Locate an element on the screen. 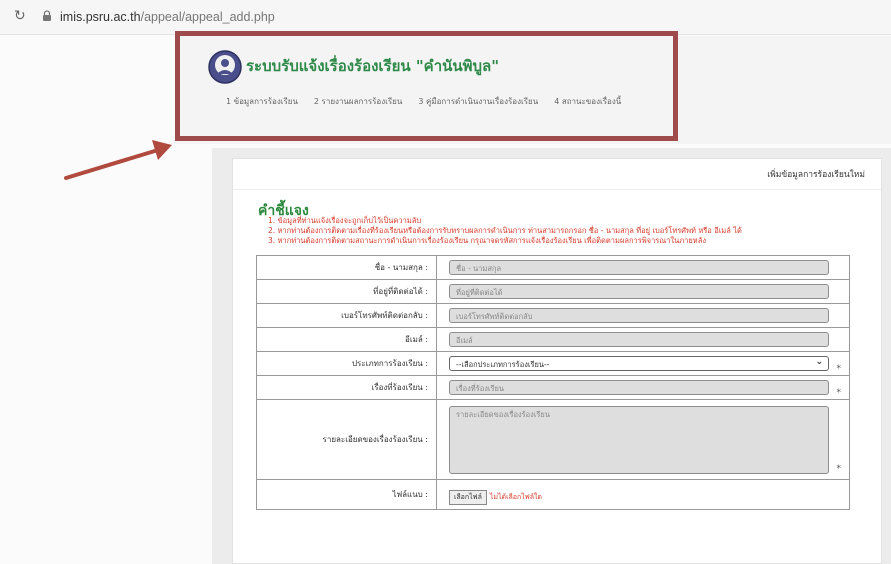  subject-input: เรื่องที่ร้องเรียน is located at coordinates (639, 387).